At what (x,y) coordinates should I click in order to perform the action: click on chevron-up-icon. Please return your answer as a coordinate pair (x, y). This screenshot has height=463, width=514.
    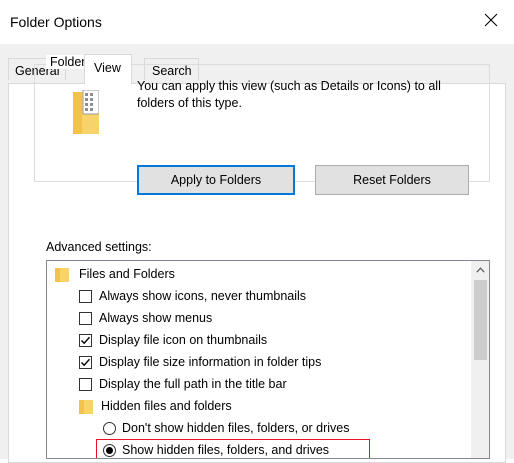
    Looking at the image, I should click on (480, 269).